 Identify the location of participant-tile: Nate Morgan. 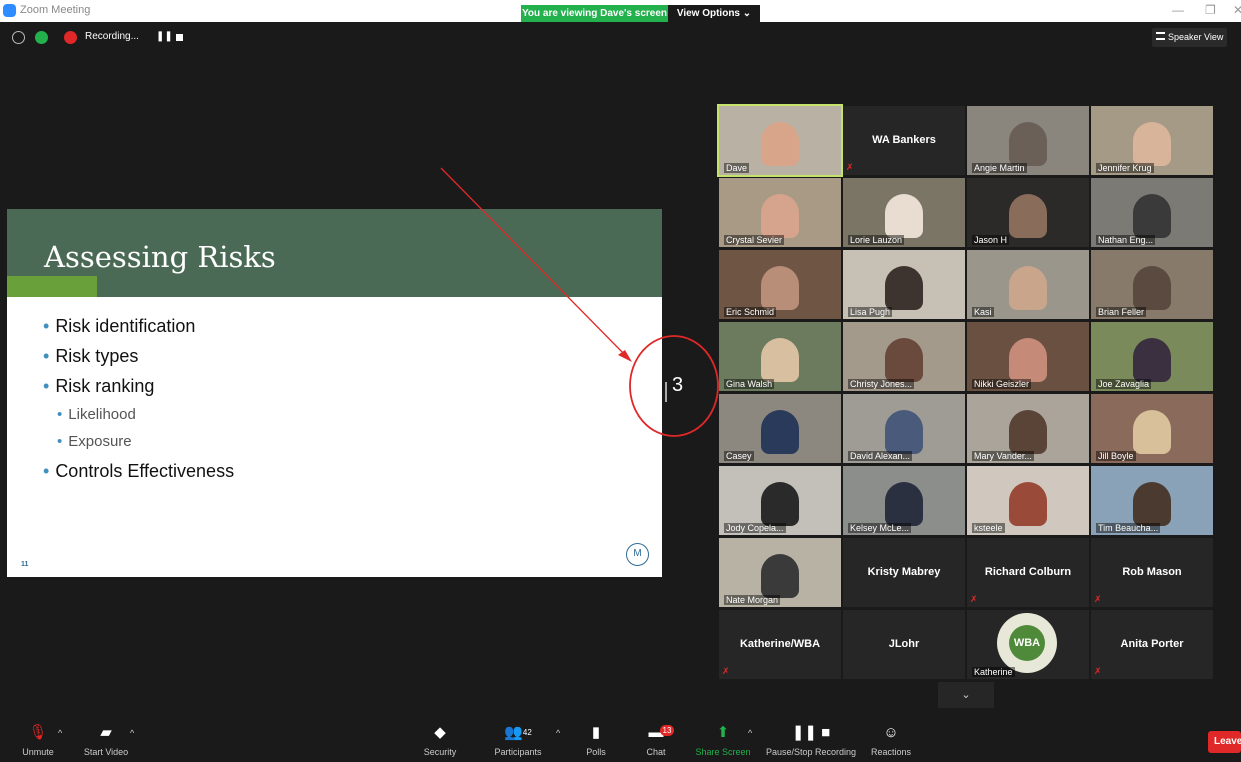
(780, 572).